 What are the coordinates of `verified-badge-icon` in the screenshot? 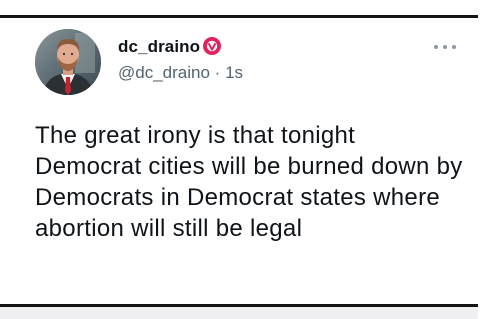 It's located at (212, 46).